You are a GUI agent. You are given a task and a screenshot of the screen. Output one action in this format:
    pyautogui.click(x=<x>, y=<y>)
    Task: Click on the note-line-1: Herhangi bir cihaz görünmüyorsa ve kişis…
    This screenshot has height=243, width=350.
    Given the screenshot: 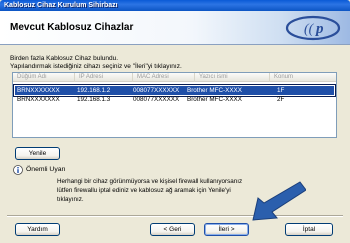 What is the action you would take?
    pyautogui.click(x=150, y=181)
    